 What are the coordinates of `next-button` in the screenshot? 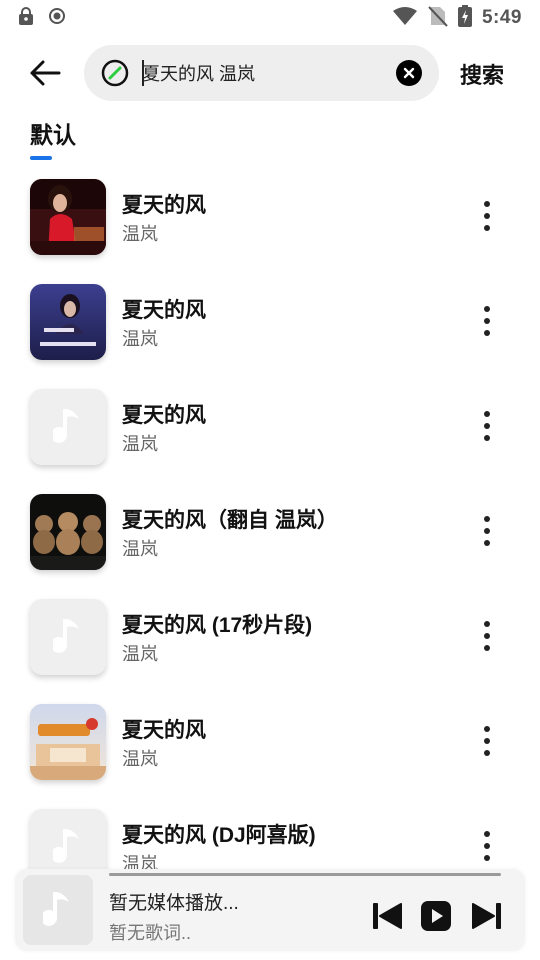 It's located at (486, 916).